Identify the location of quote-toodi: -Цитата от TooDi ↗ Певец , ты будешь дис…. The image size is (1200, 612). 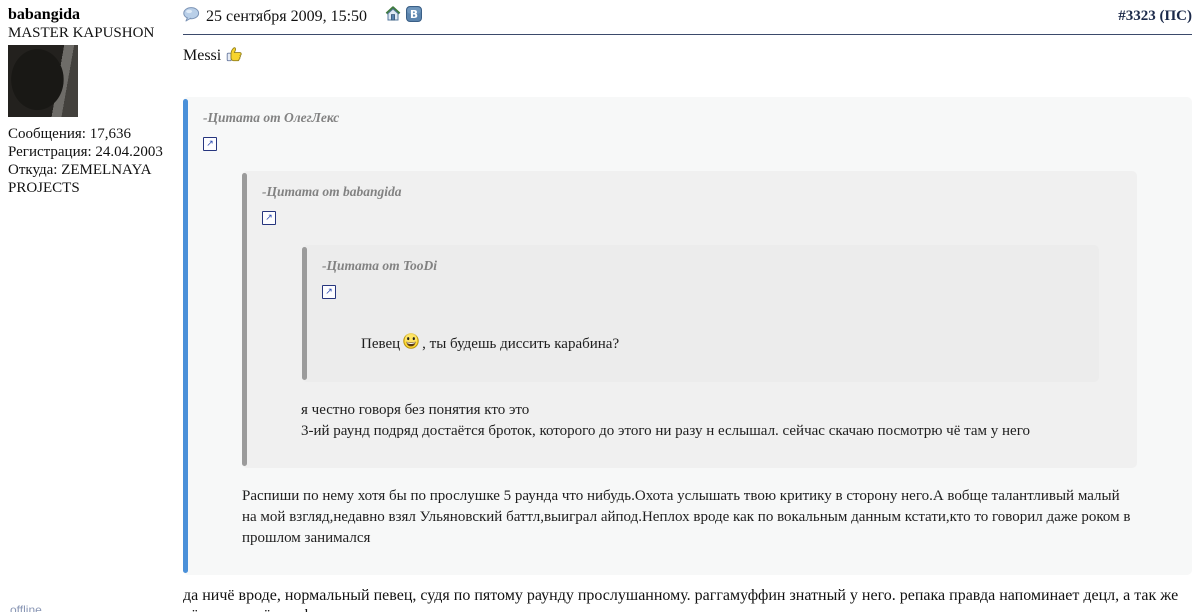
(700, 313).